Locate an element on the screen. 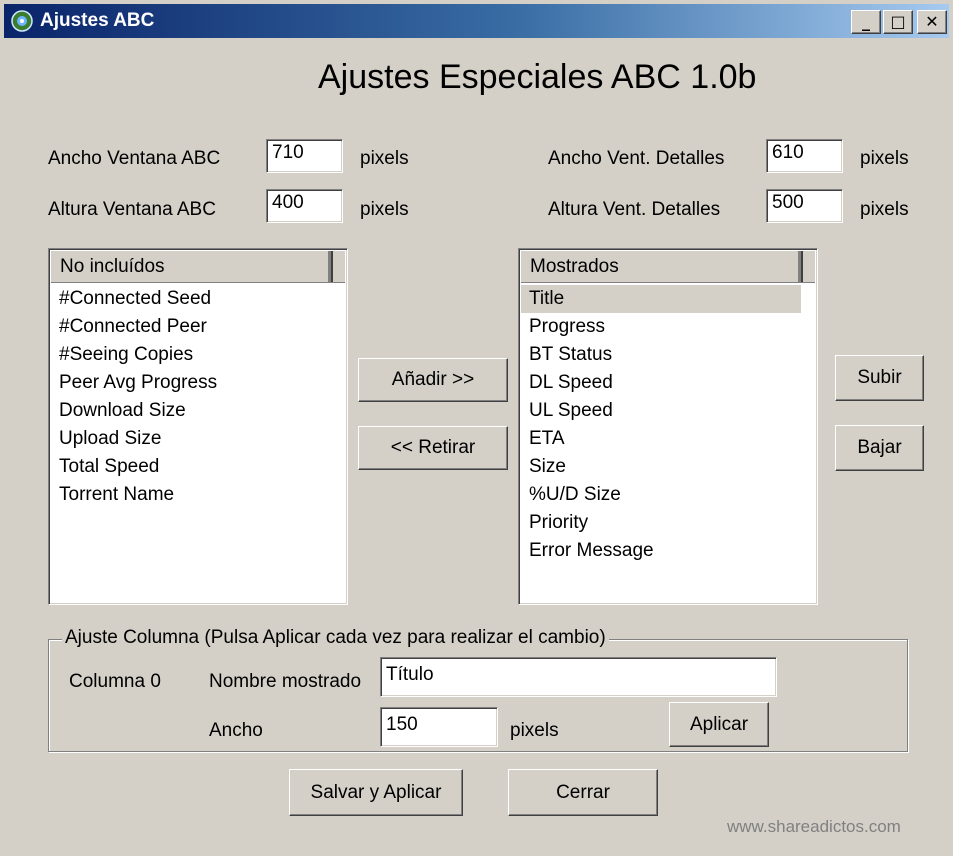  detail-height-unit: pixels is located at coordinates (884, 209).